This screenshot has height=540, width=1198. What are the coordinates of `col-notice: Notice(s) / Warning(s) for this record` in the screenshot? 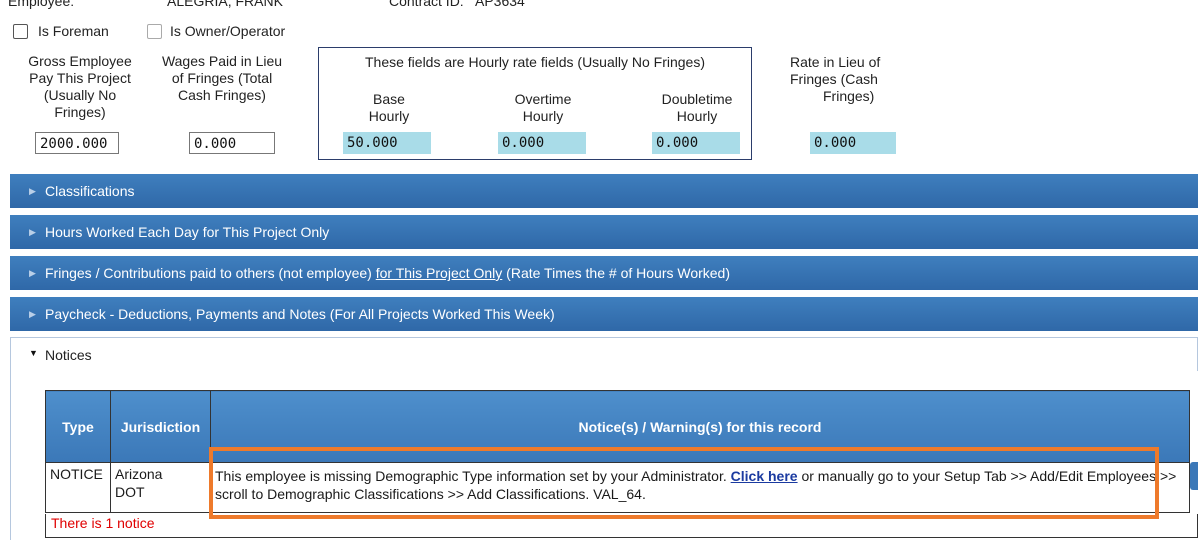 It's located at (700, 426).